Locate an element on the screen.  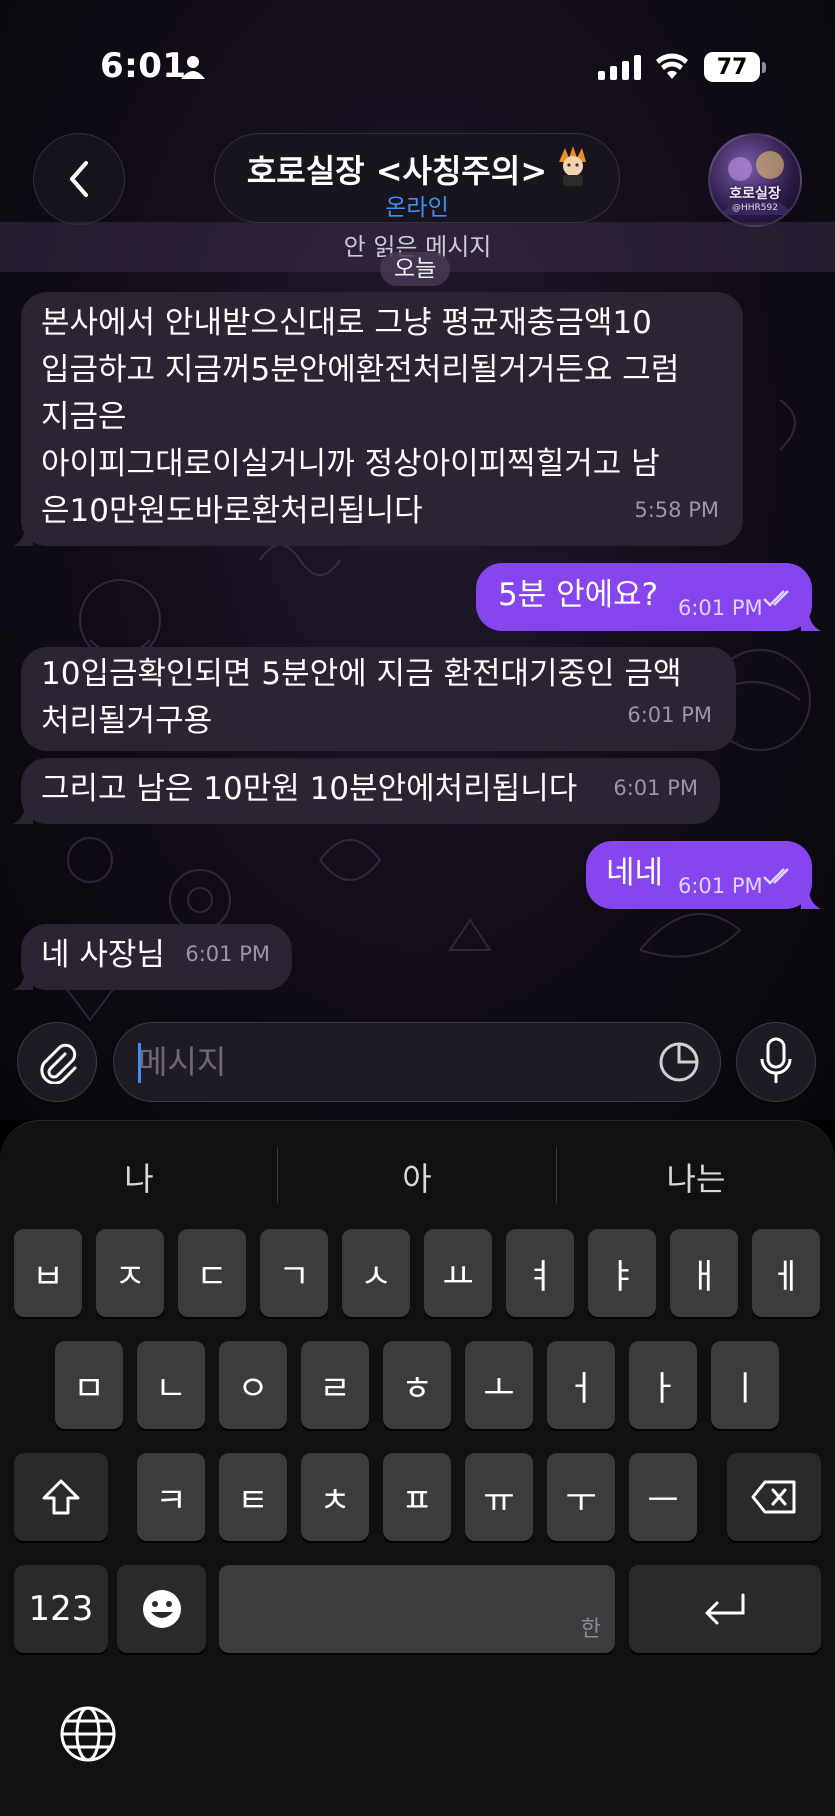
status-time: 6:01 is located at coordinates (143, 66).